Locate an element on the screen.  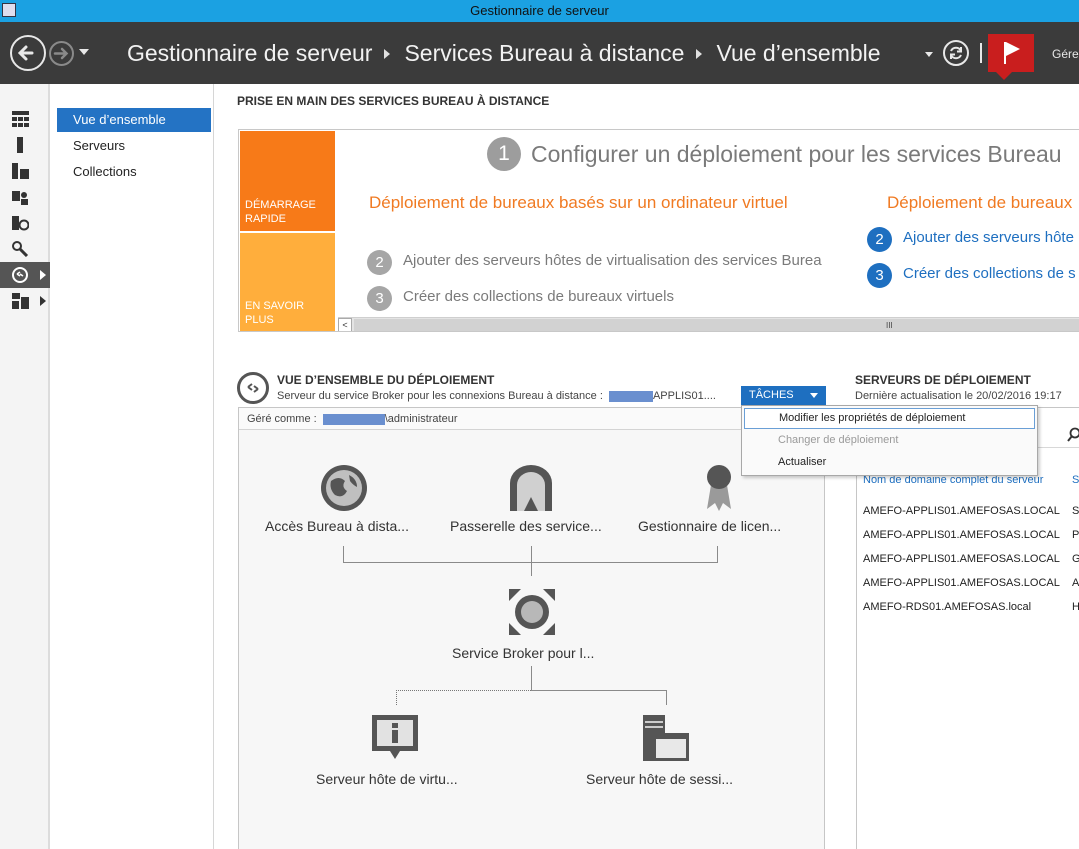
gateway-icon is located at coordinates (531, 488).